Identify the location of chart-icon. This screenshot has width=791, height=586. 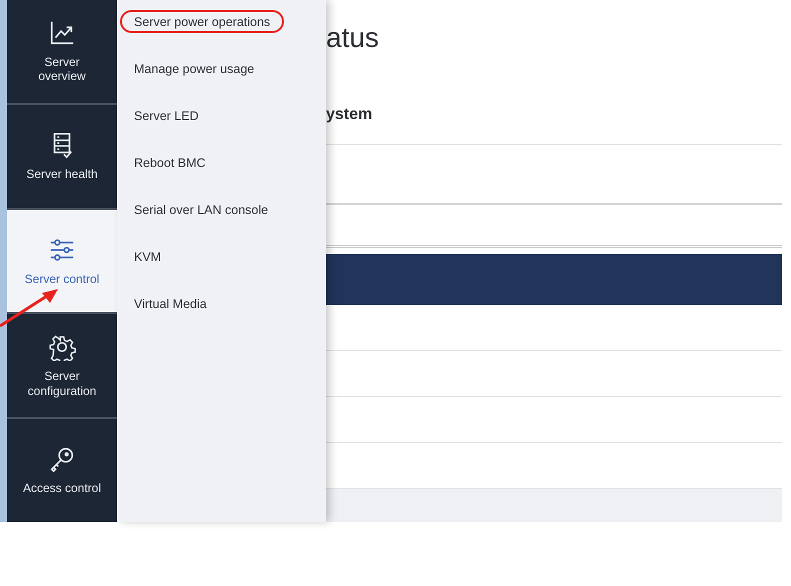
(62, 33).